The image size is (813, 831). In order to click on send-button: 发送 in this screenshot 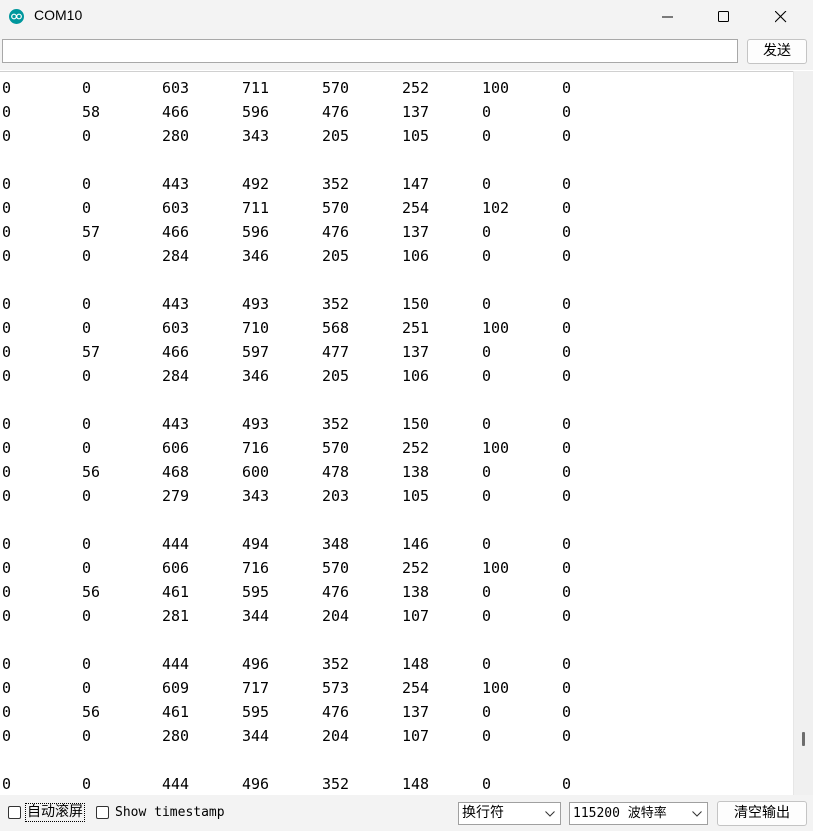, I will do `click(777, 51)`.